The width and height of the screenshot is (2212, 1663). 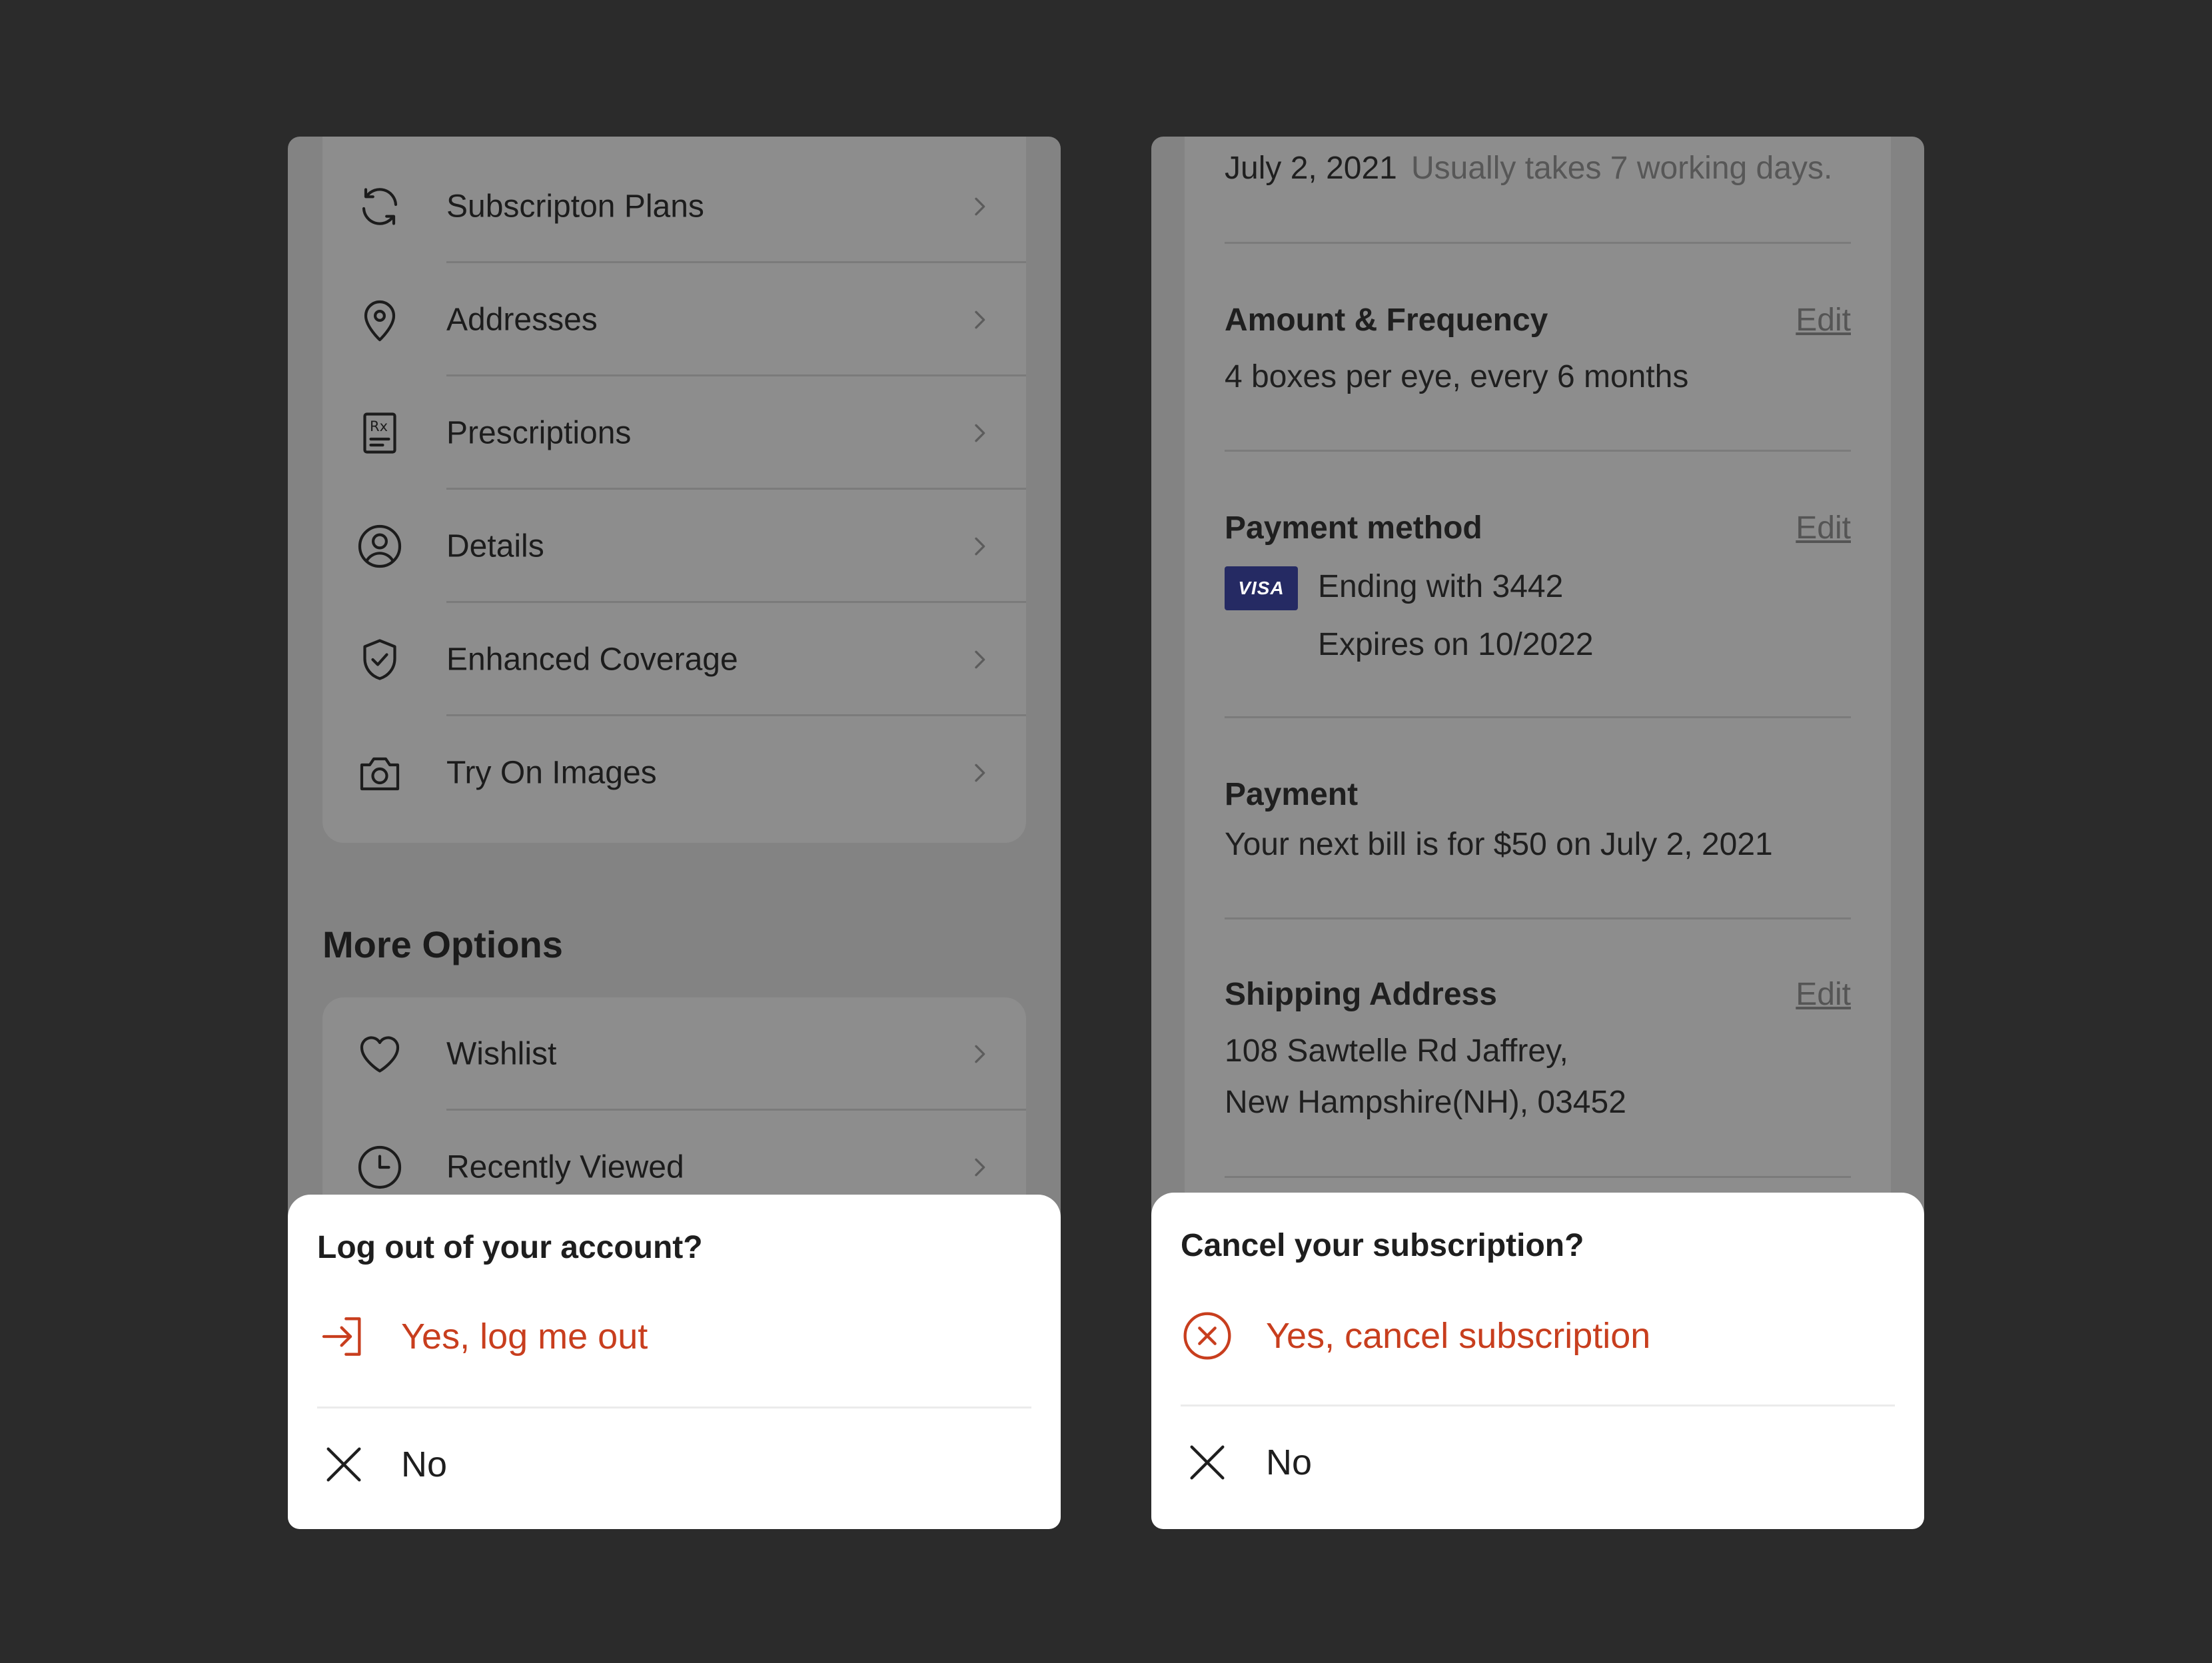 What do you see at coordinates (1292, 794) in the screenshot?
I see `payment-title: Payment` at bounding box center [1292, 794].